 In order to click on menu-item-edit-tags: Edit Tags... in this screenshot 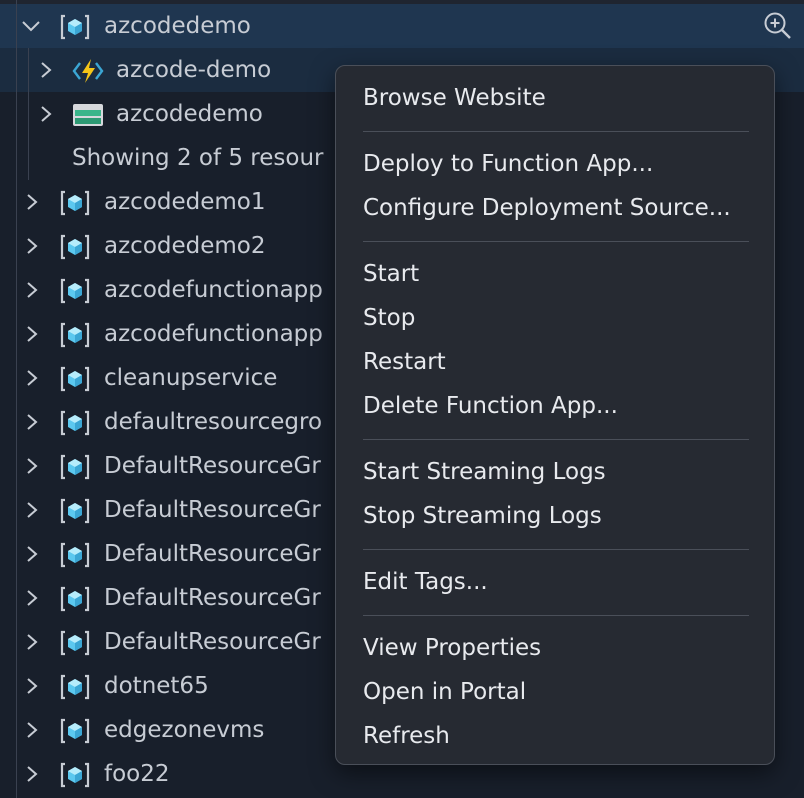, I will do `click(425, 582)`.